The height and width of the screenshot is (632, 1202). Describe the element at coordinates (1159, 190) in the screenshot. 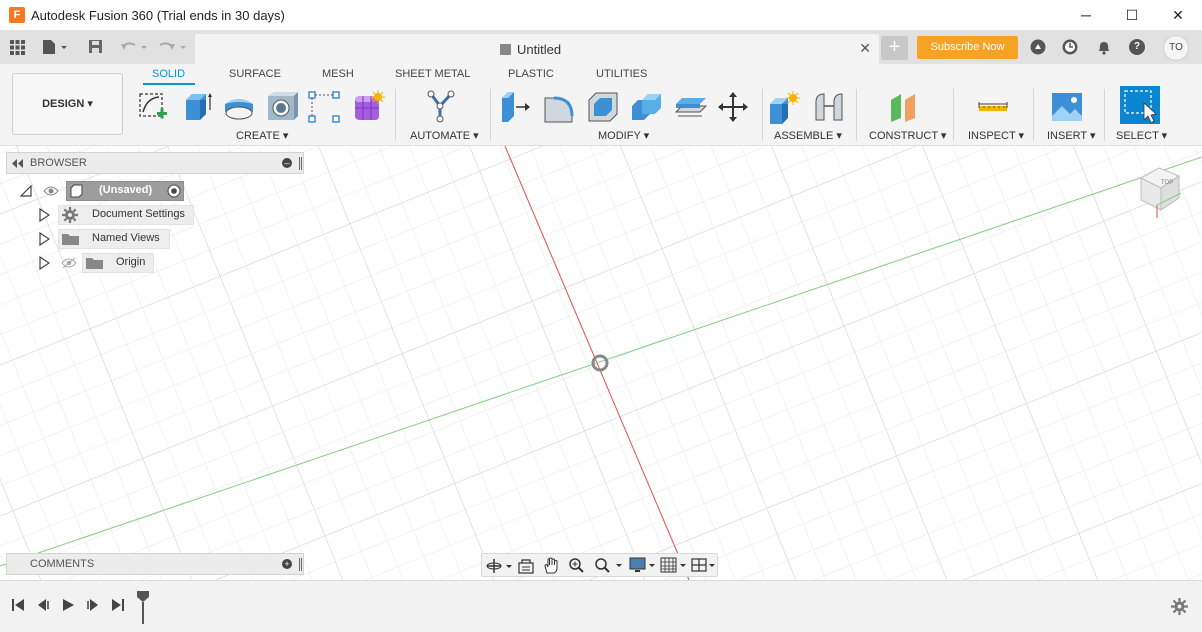

I see `viewcube-icon: TOP` at that location.